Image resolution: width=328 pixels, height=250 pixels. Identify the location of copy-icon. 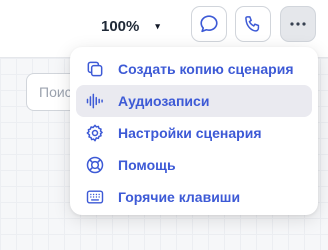
(95, 69).